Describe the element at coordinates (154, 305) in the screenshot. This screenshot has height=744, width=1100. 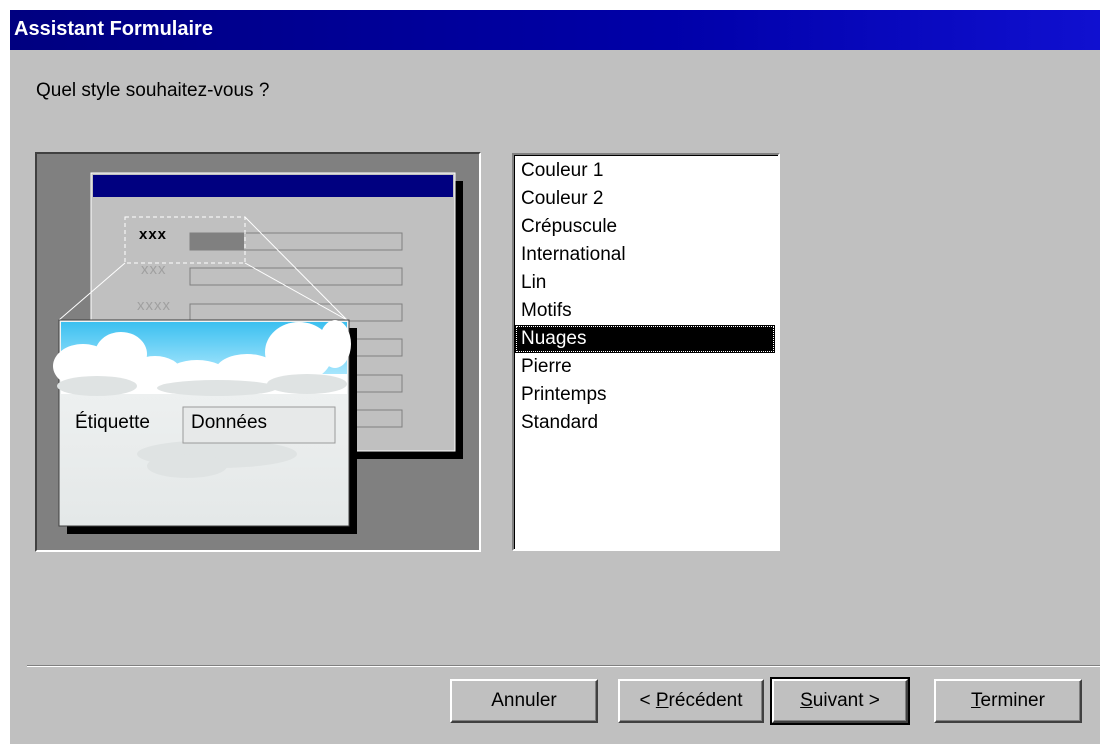
I see `preview-sample-label-3: xxxx` at that location.